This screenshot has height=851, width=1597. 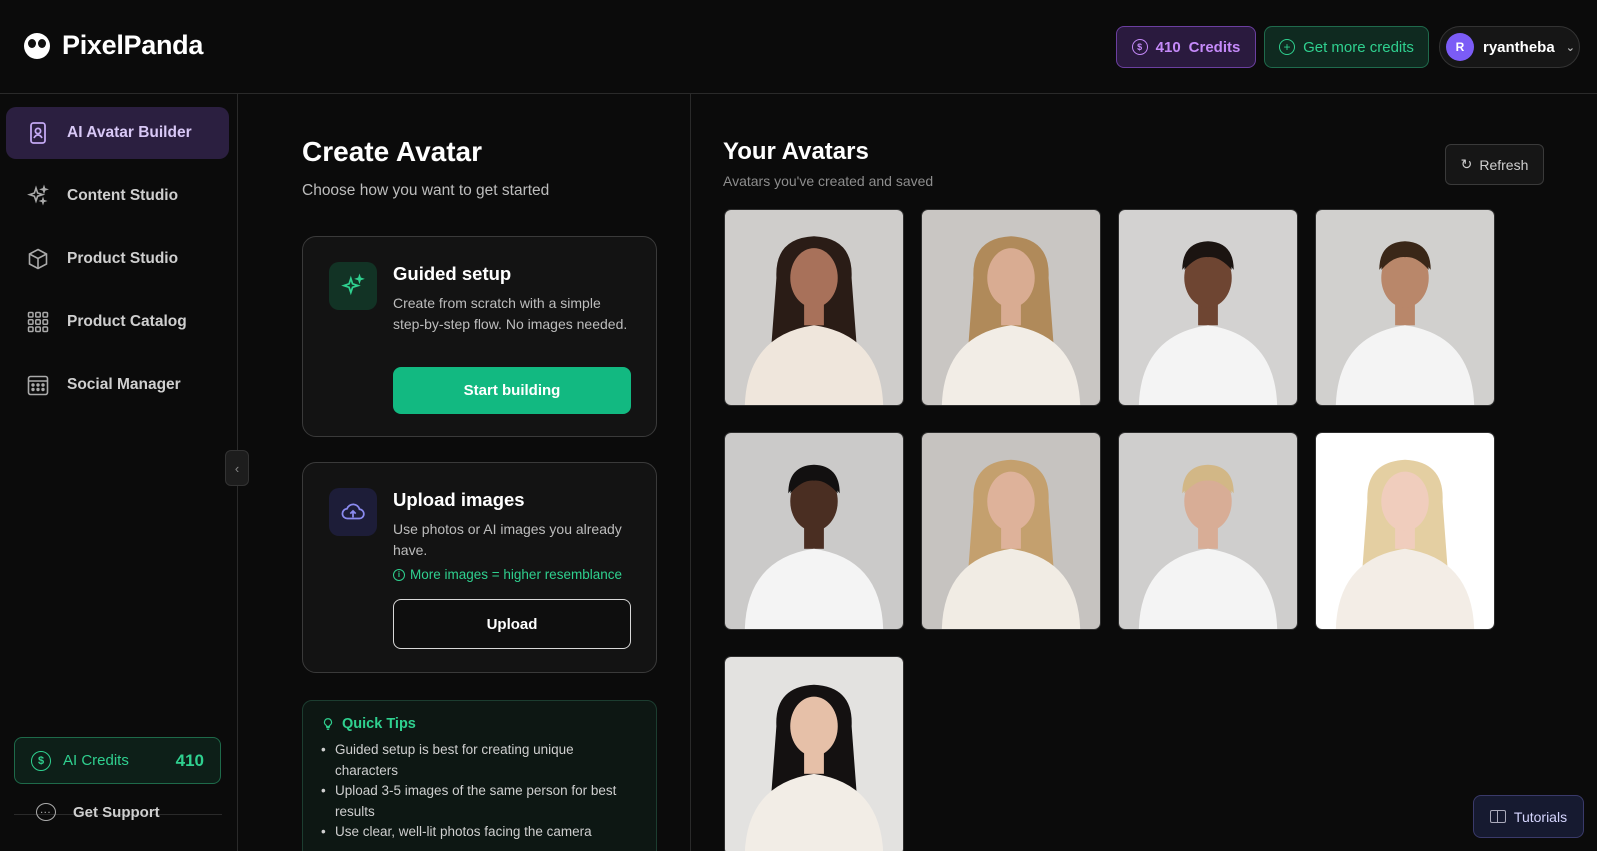 What do you see at coordinates (379, 724) in the screenshot?
I see `quick-tips-title: Quick Tips` at bounding box center [379, 724].